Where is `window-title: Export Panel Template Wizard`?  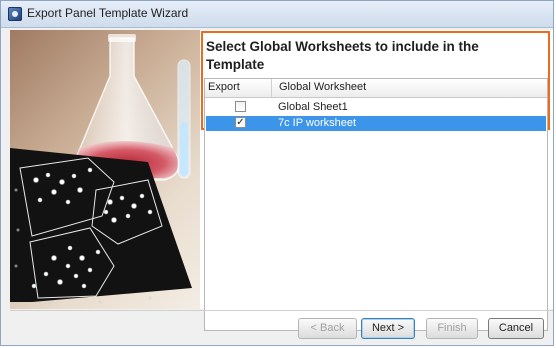 window-title: Export Panel Template Wizard is located at coordinates (108, 13).